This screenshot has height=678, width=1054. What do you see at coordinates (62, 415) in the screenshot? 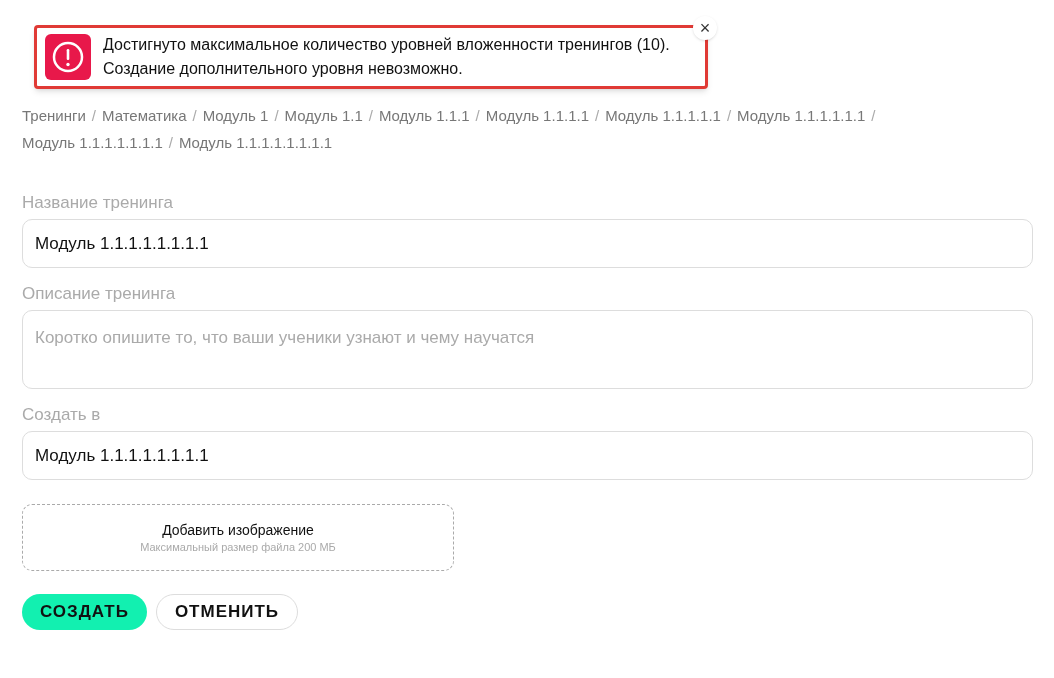
I see `field-label: Создать в` at bounding box center [62, 415].